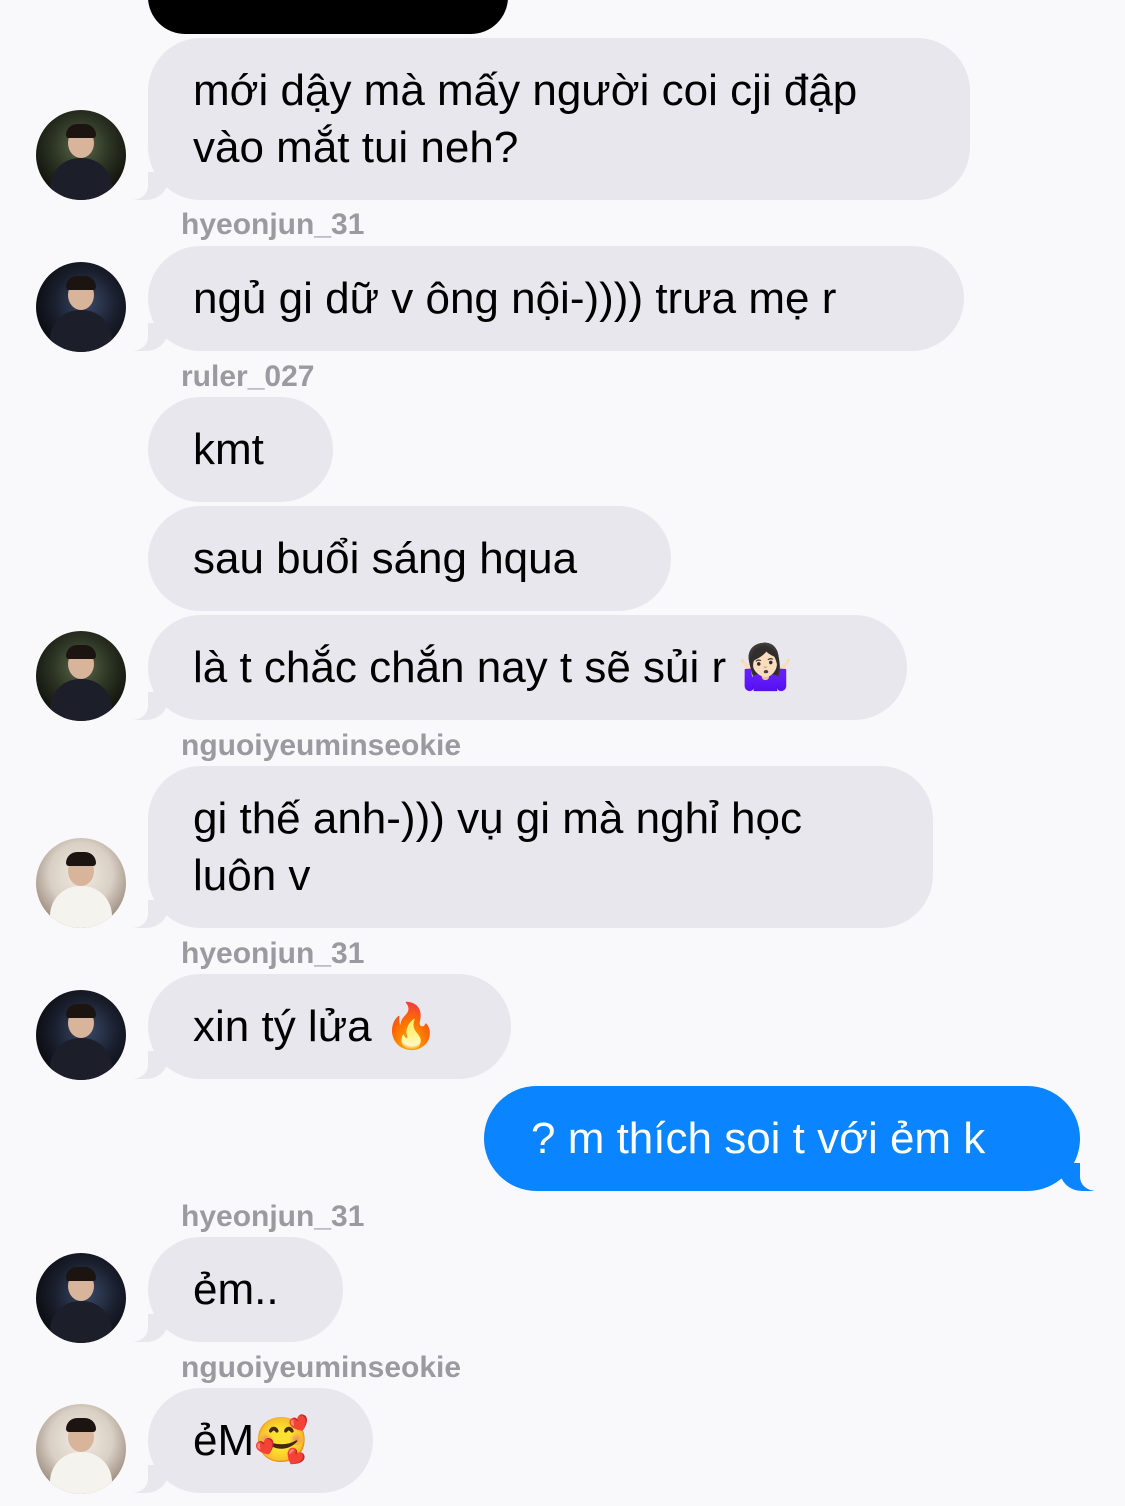 This screenshot has height=1506, width=1125. What do you see at coordinates (411, 1026) in the screenshot?
I see `fire-emoji-icon: 🔥` at bounding box center [411, 1026].